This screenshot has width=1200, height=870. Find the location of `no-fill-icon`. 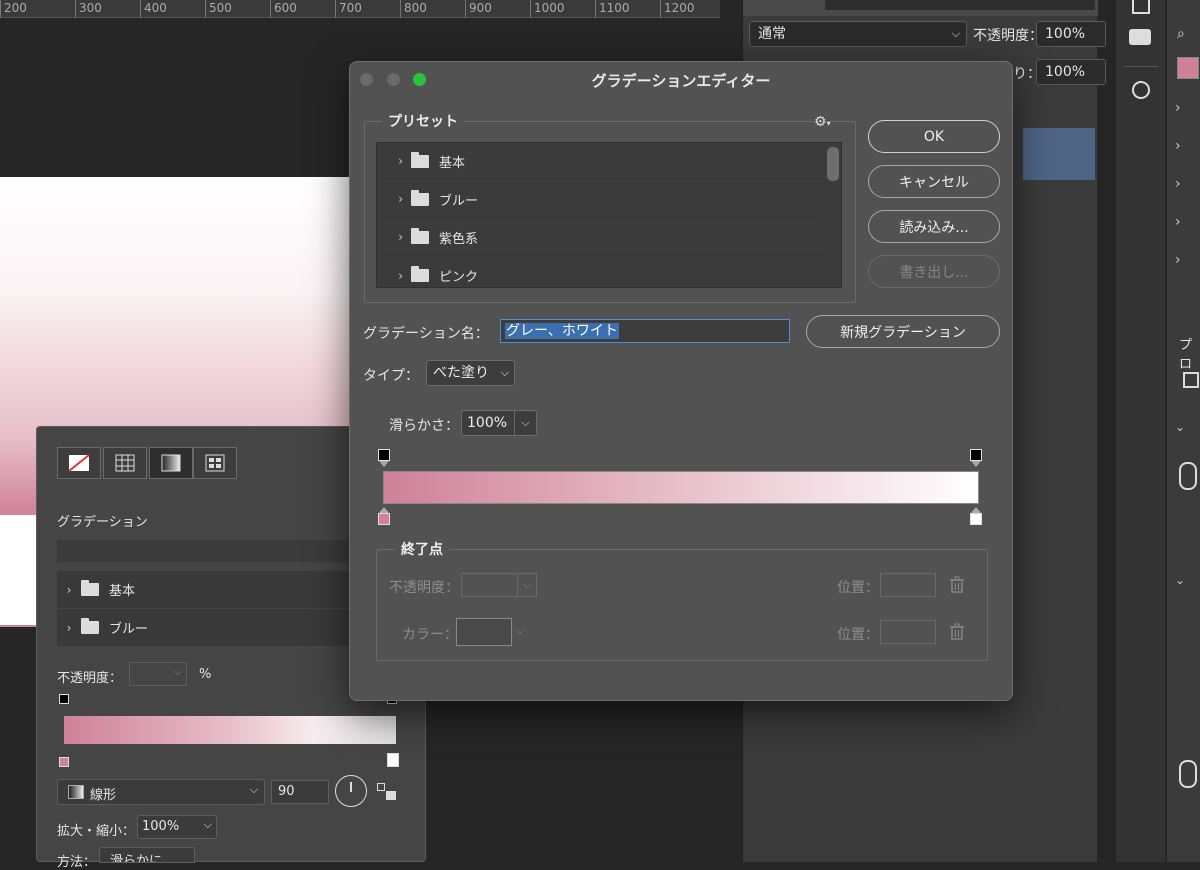

no-fill-icon is located at coordinates (79, 463).